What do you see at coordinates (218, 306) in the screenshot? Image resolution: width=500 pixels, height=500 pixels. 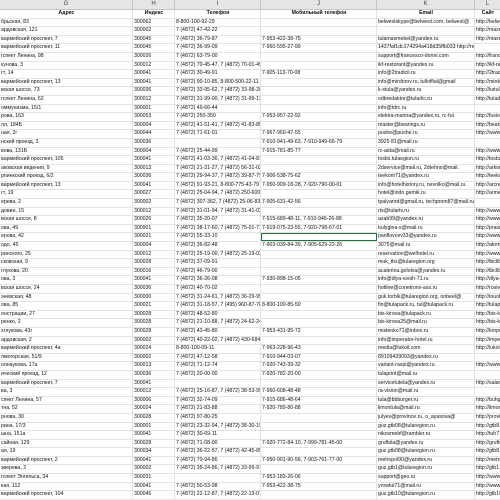 I see `cell-phone: 7 (4872) 31-18-57, 7 (495) 960-87-78` at bounding box center [218, 306].